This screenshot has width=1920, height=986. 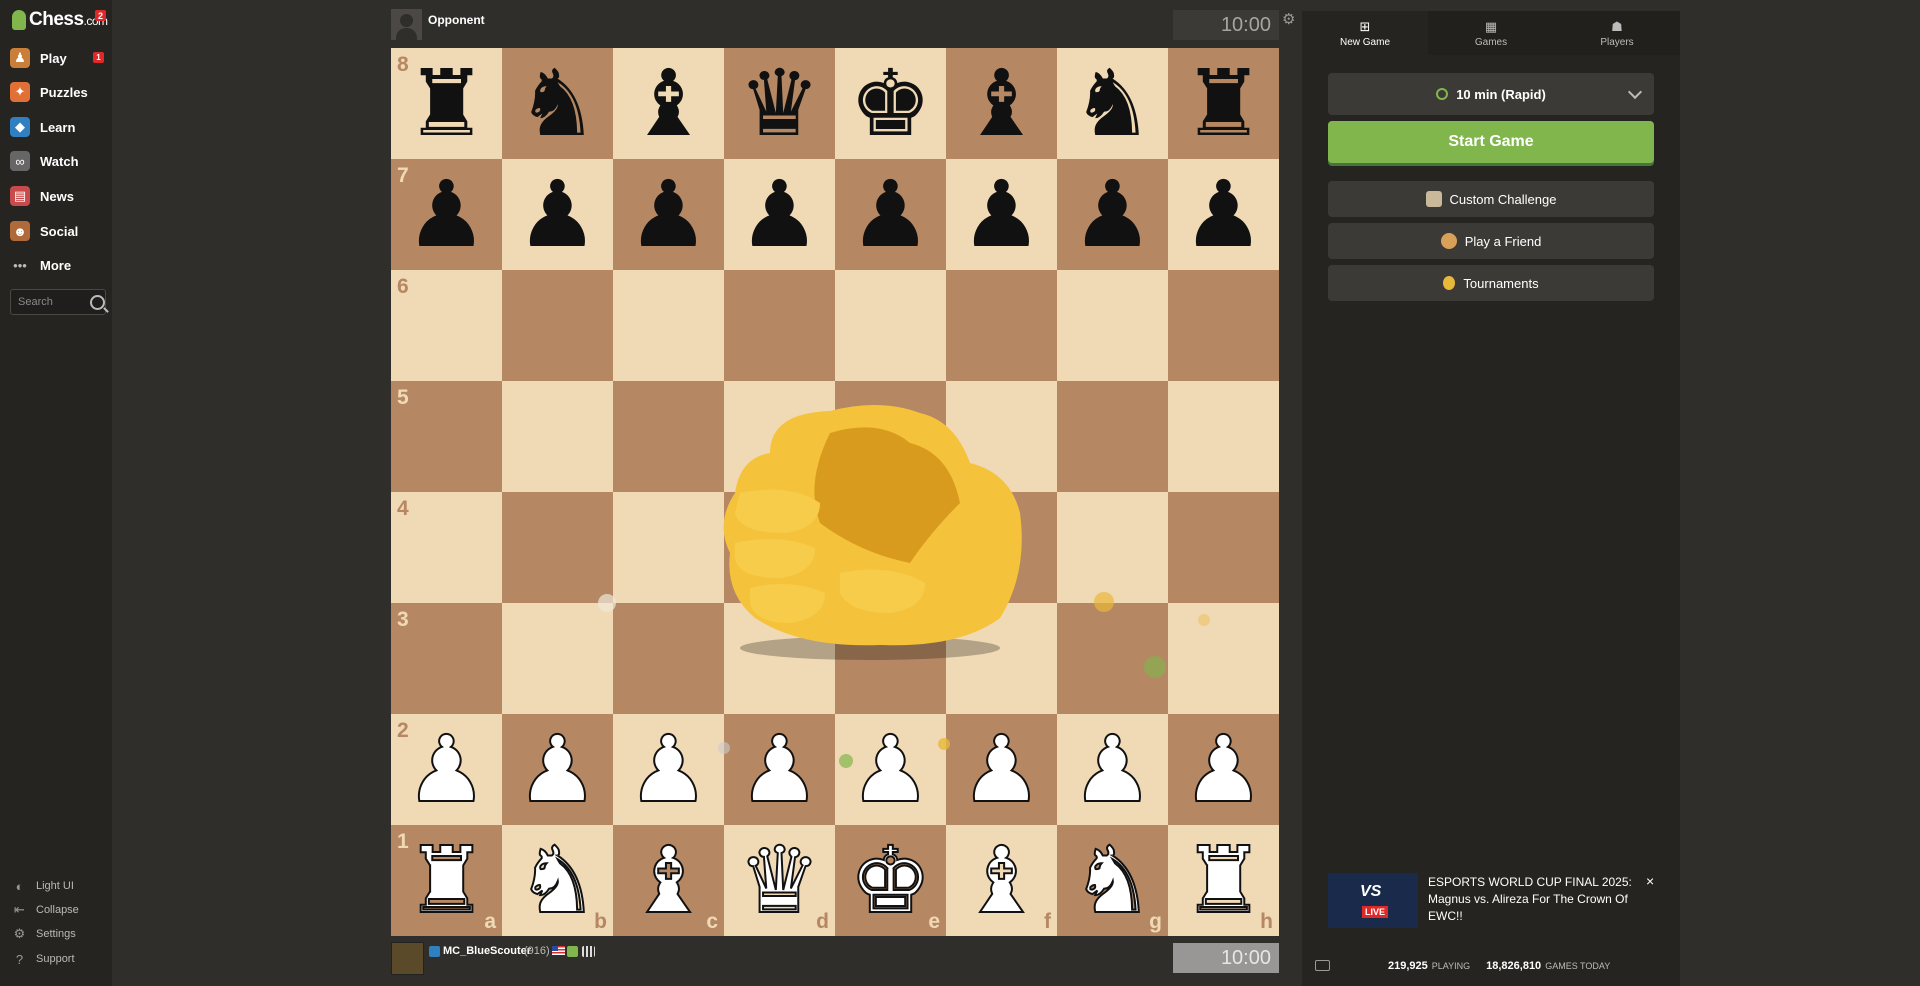 What do you see at coordinates (1491, 241) in the screenshot?
I see `play-a-friend-button: Play a Friend` at bounding box center [1491, 241].